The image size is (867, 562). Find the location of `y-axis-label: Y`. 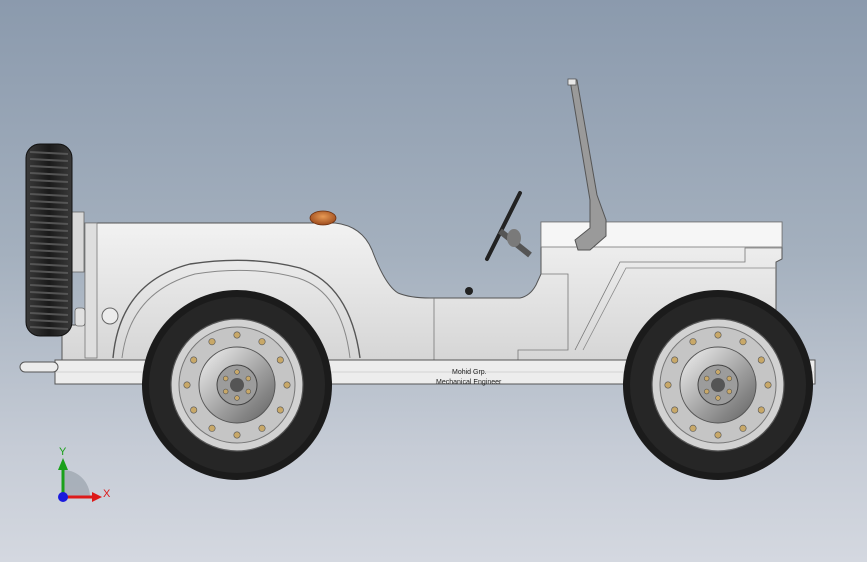

y-axis-label: Y is located at coordinates (63, 452).